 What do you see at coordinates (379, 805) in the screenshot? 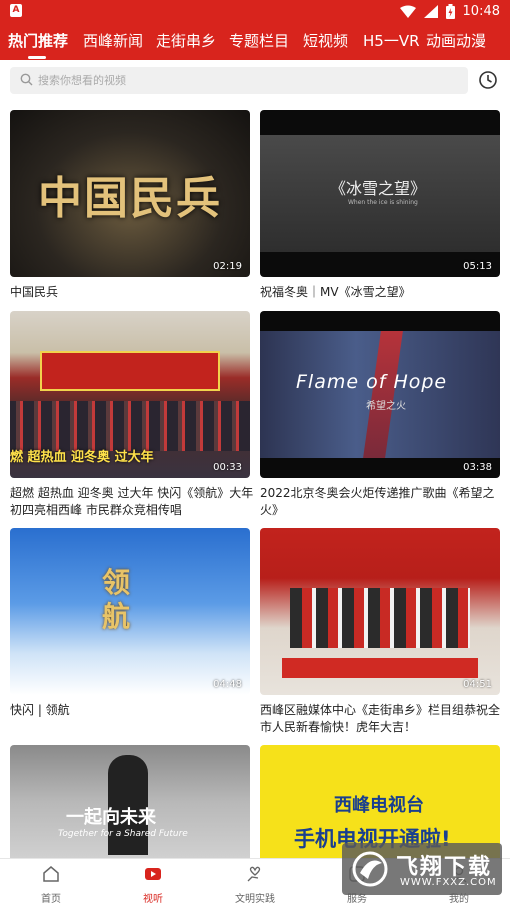
I see `thumbnail-caption: 西峰电视台` at bounding box center [379, 805].